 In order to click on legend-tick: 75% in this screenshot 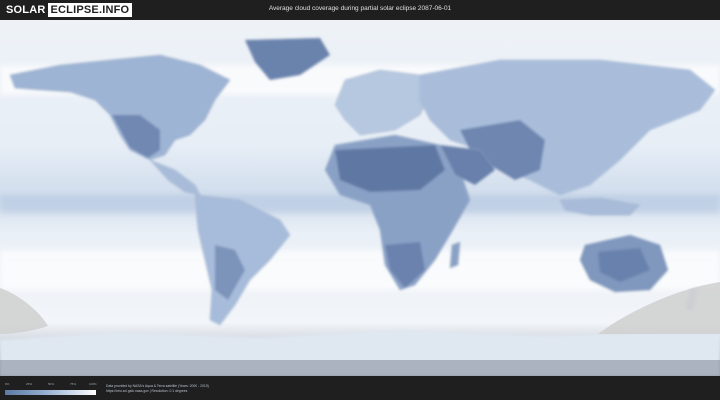, I will do `click(73, 384)`.